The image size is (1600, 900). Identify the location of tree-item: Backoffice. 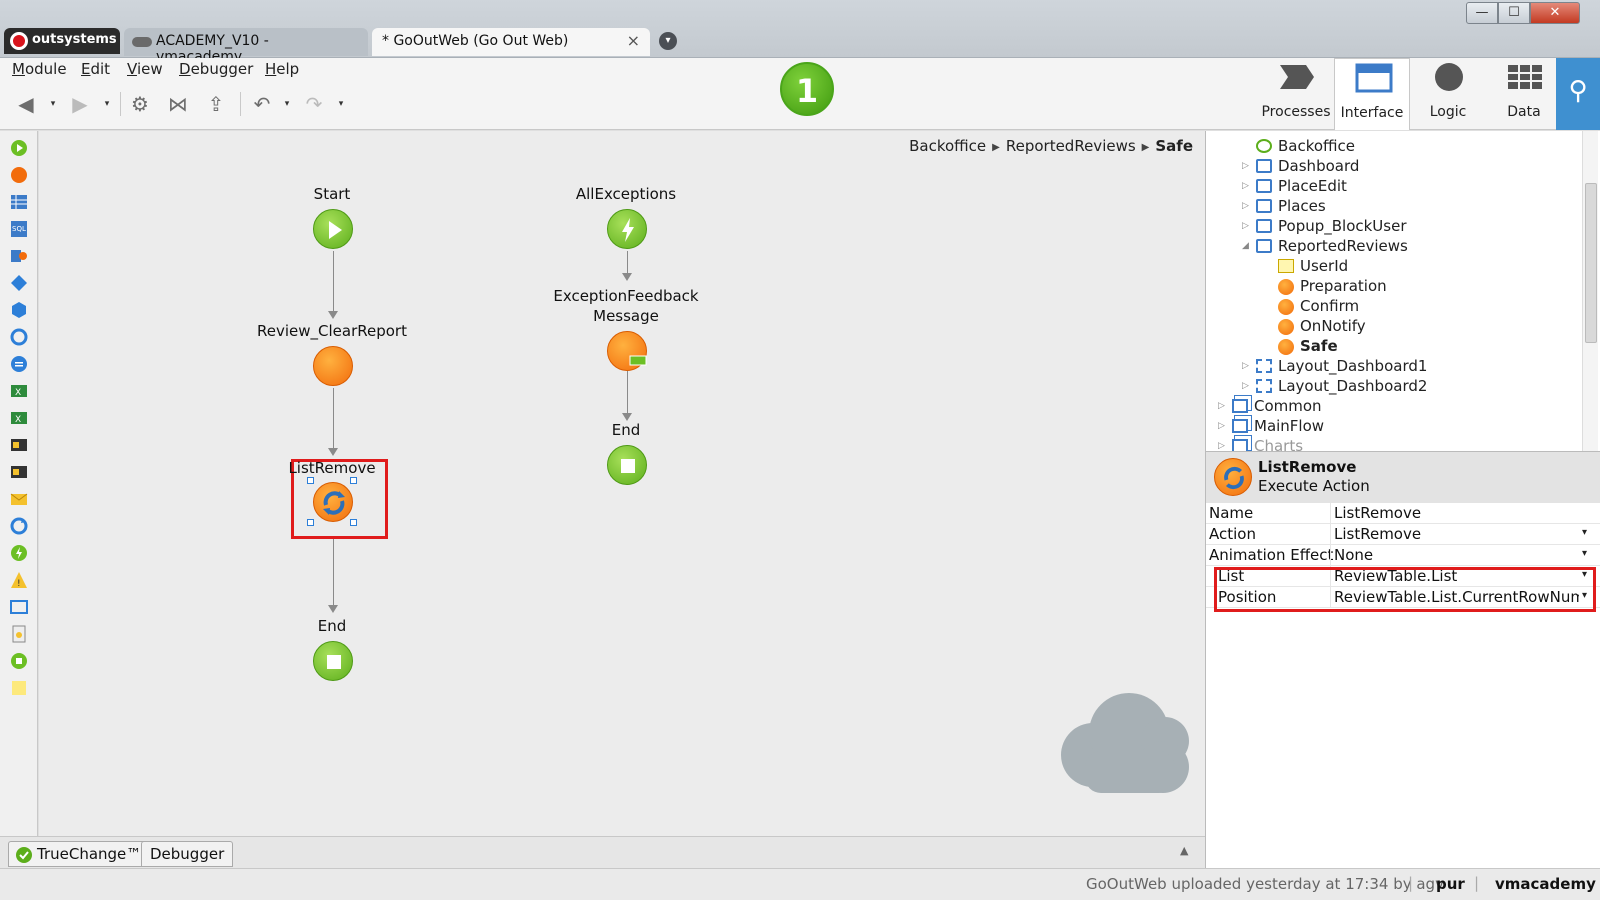
(1305, 146).